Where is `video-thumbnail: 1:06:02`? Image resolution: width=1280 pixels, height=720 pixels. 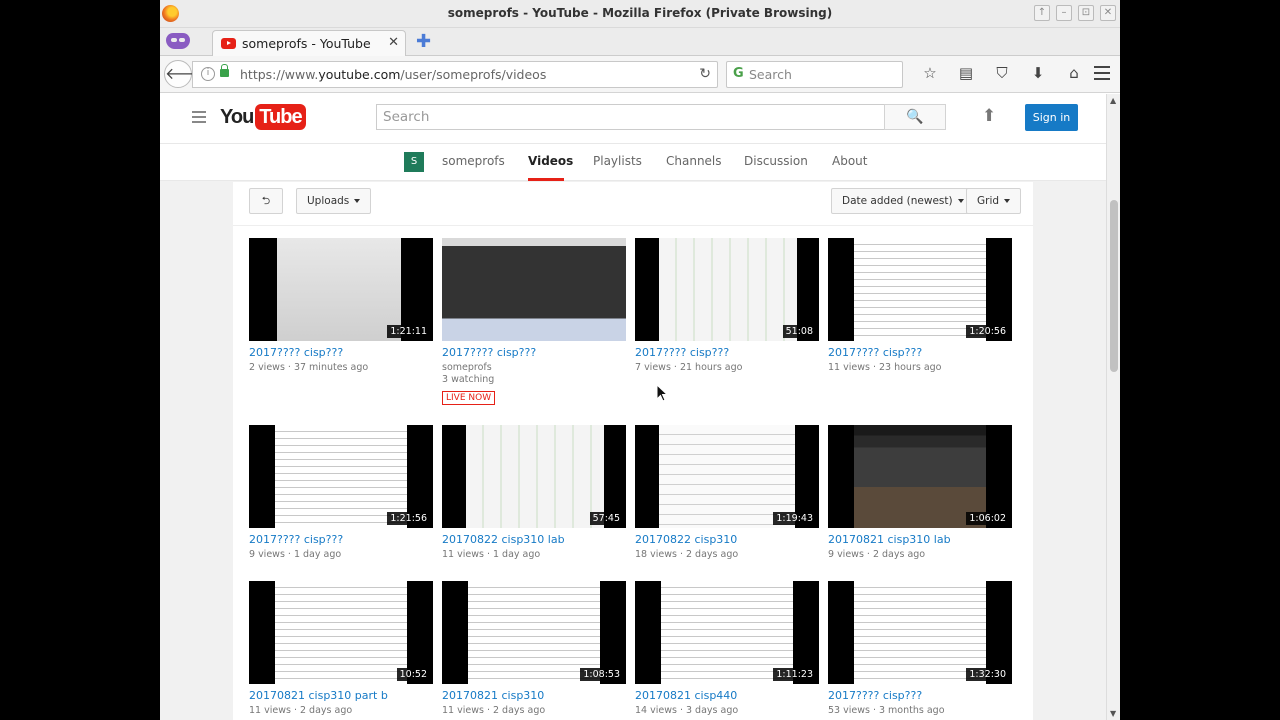 video-thumbnail: 1:06:02 is located at coordinates (920, 476).